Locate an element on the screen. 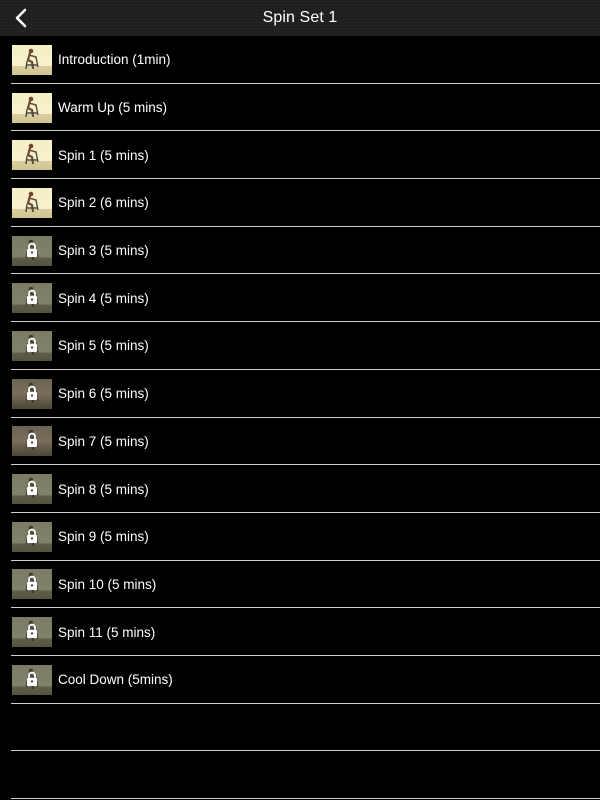  list-item-label: Spin 6 (5 mins) is located at coordinates (103, 394).